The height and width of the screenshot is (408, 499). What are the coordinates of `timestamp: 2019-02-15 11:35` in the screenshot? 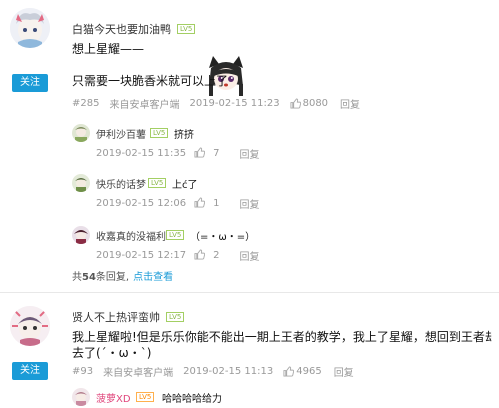 It's located at (141, 153).